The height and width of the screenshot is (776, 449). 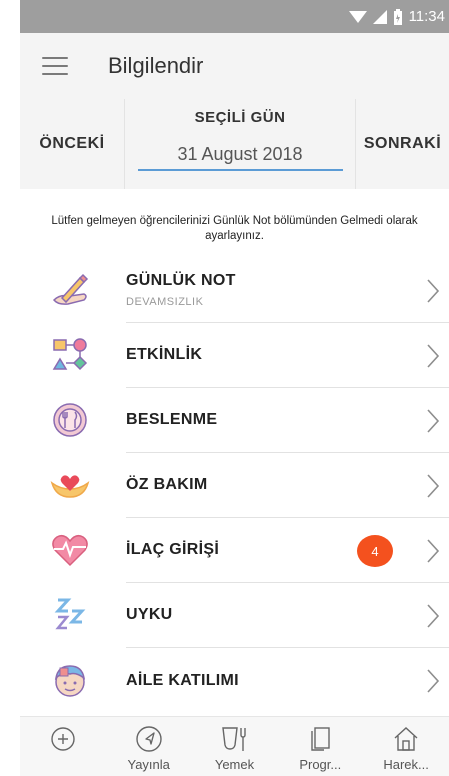 What do you see at coordinates (234, 355) in the screenshot?
I see `list-item-etkinlik: ETKİNLİK` at bounding box center [234, 355].